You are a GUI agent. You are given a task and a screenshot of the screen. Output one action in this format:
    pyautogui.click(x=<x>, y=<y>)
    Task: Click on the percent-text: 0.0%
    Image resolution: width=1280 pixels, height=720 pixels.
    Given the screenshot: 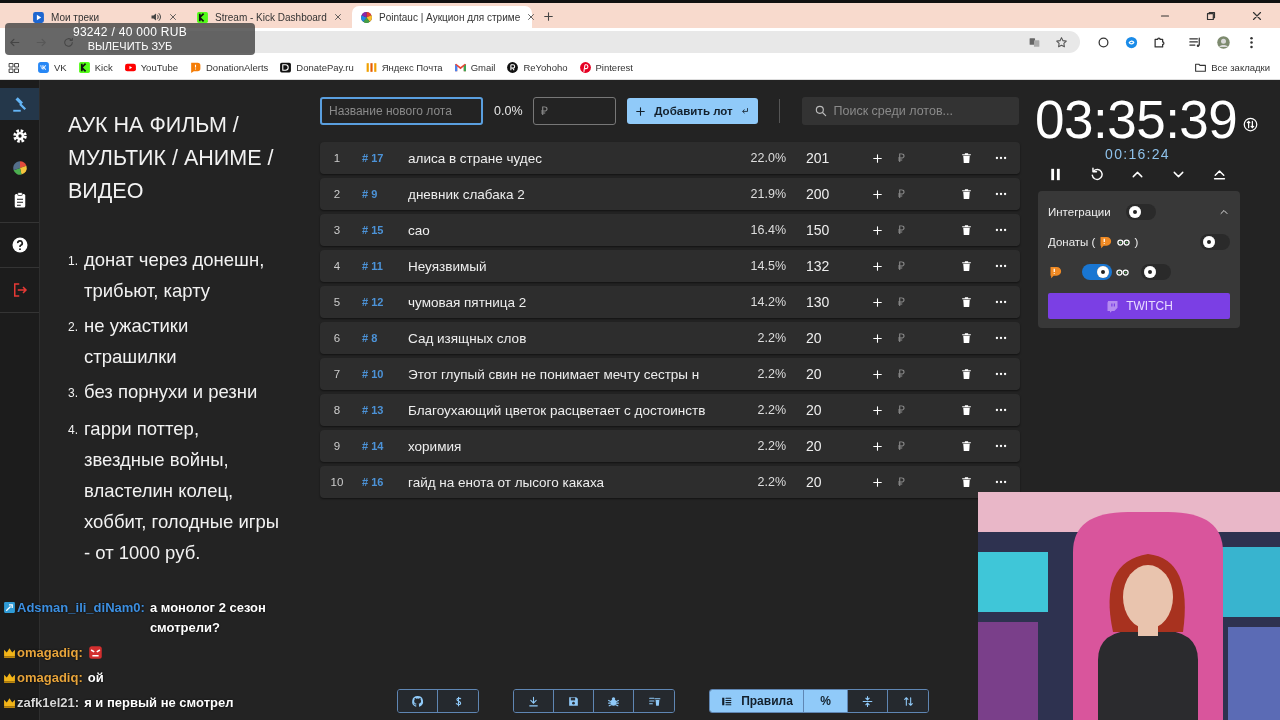 What is the action you would take?
    pyautogui.click(x=508, y=111)
    